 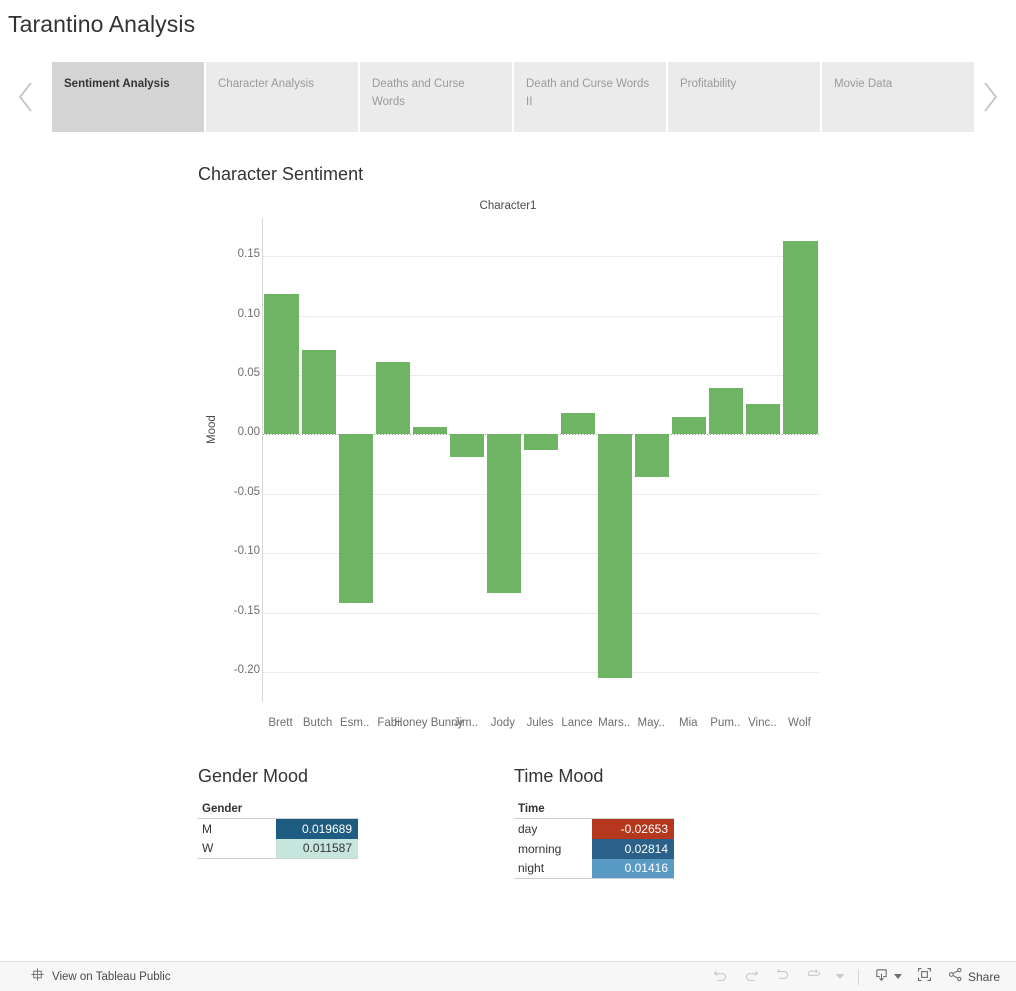 What do you see at coordinates (207, 828) in the screenshot?
I see `row-key: M` at bounding box center [207, 828].